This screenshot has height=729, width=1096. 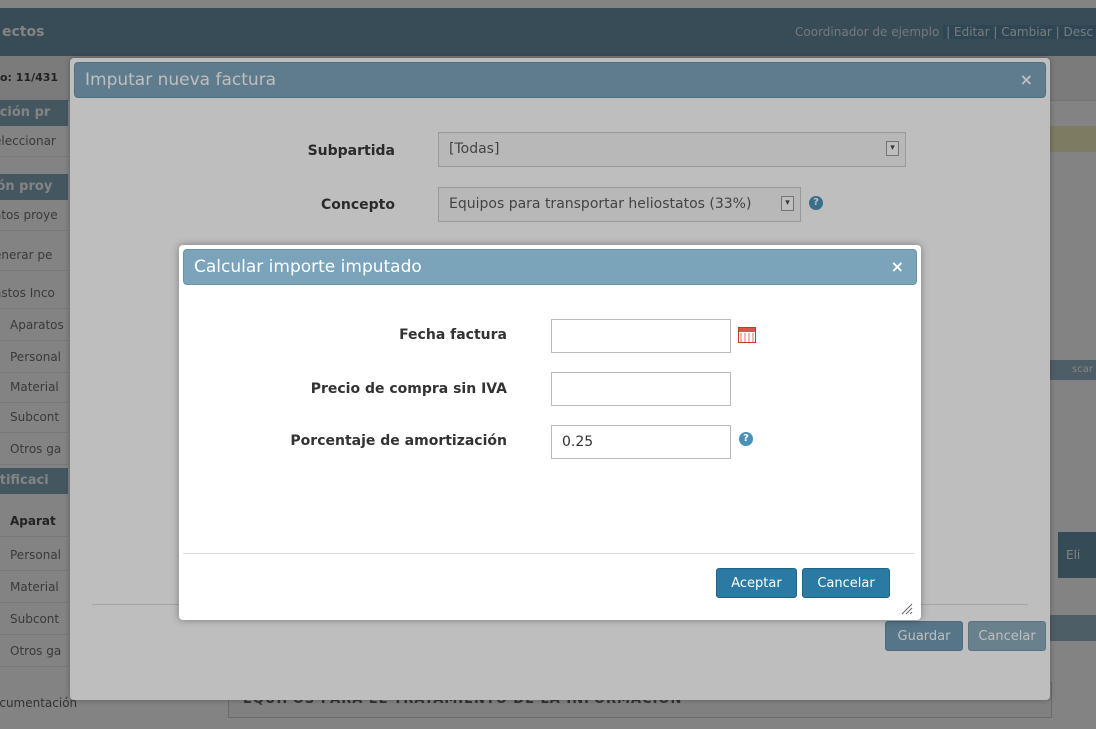 What do you see at coordinates (308, 267) in the screenshot?
I see `dialog-title: Calcular importe imputado` at bounding box center [308, 267].